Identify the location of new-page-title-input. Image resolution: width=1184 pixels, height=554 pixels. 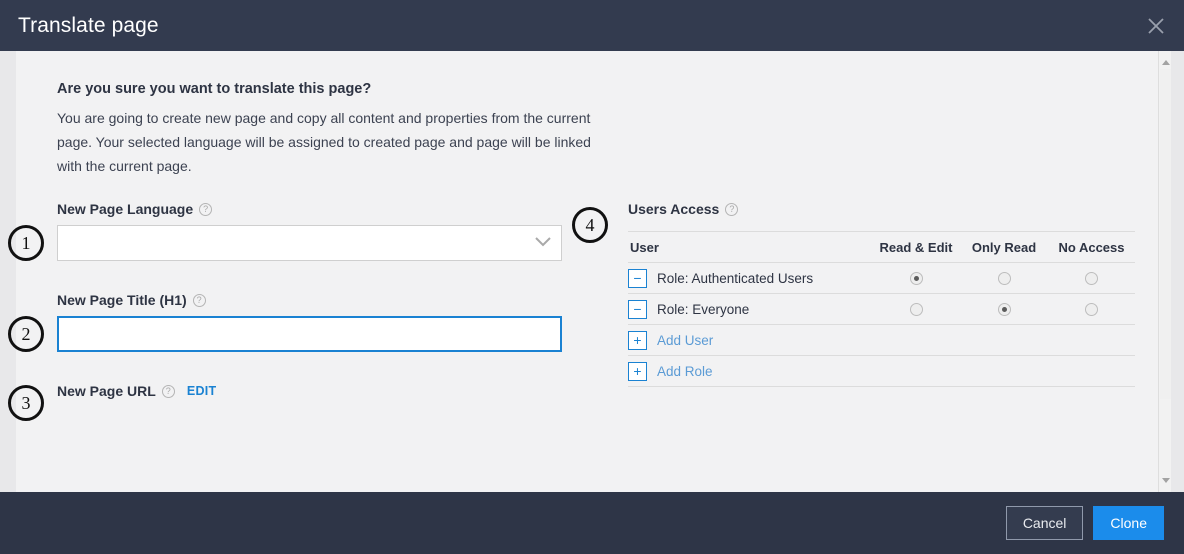
(309, 334).